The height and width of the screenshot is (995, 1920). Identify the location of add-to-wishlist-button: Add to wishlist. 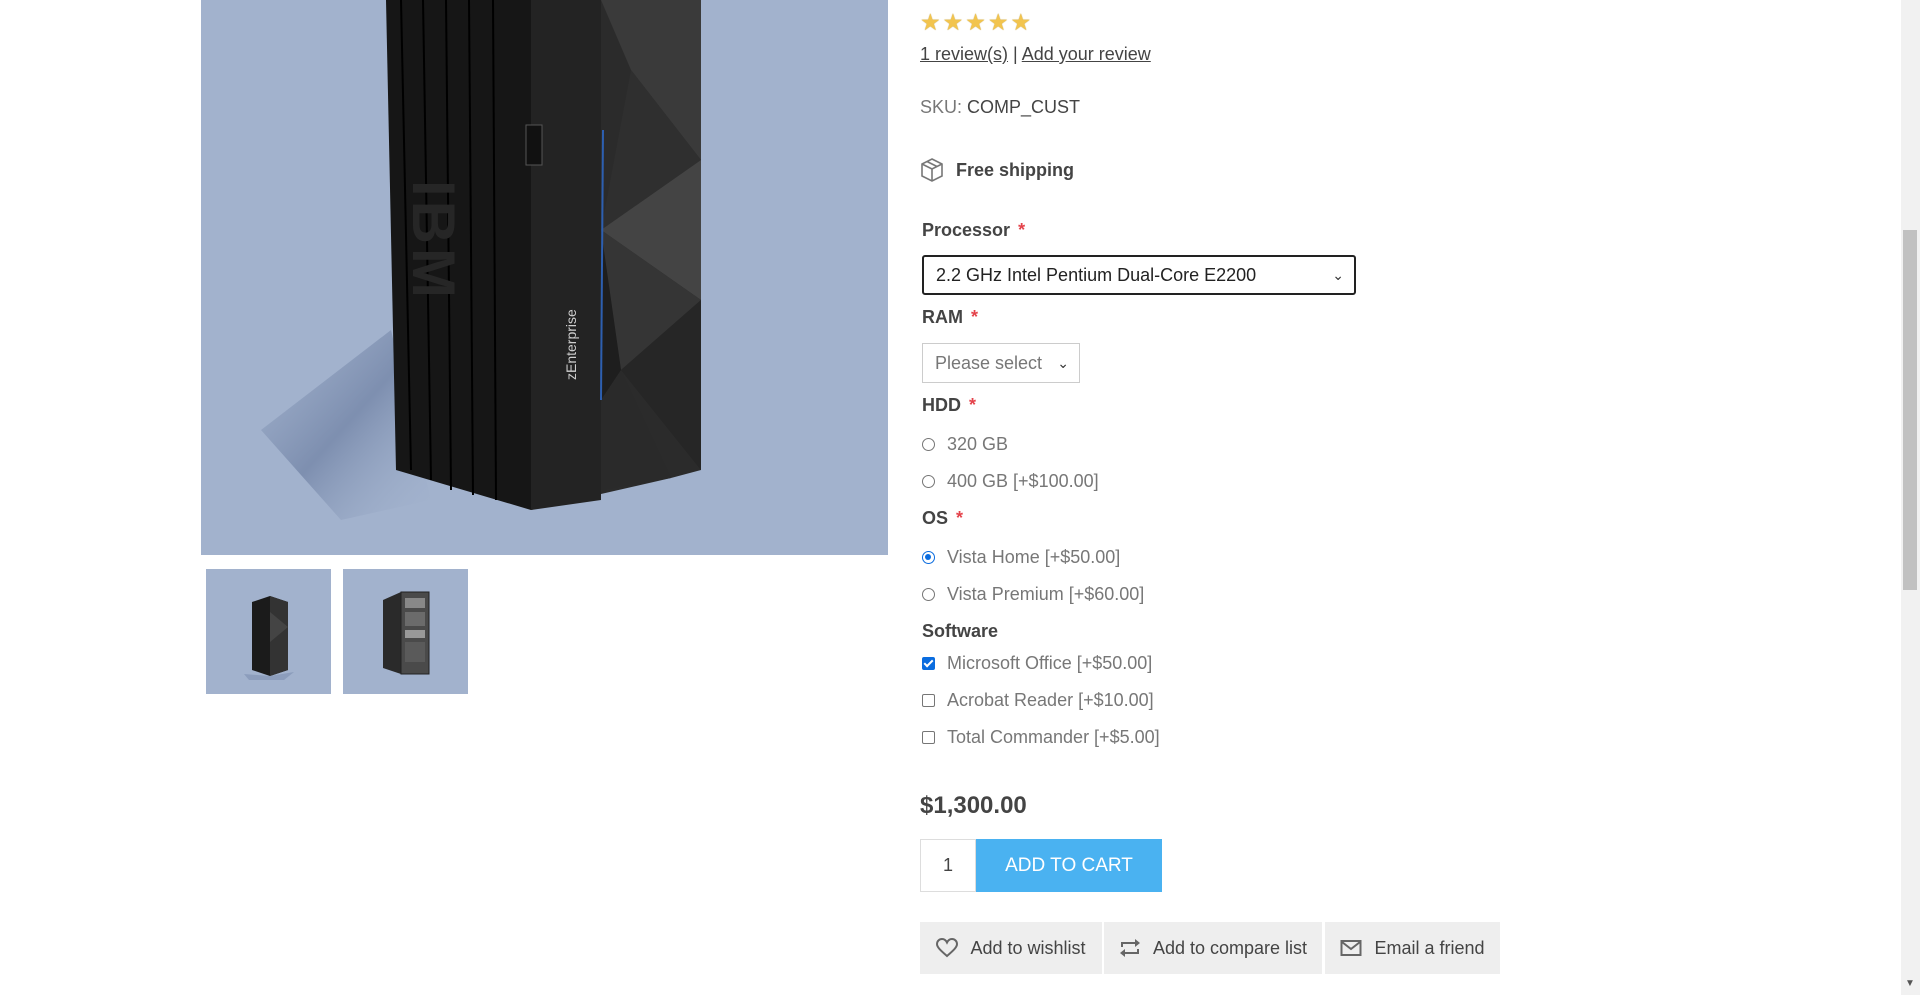
(1011, 948).